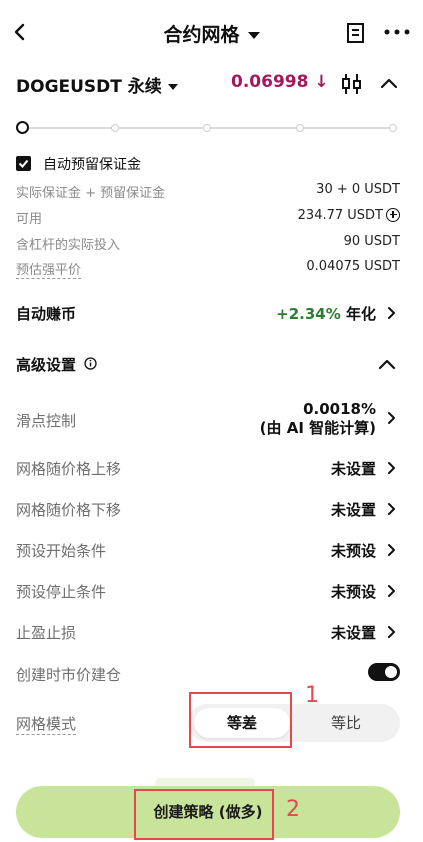  What do you see at coordinates (360, 314) in the screenshot?
I see `auto-earn-suffix: 年化` at bounding box center [360, 314].